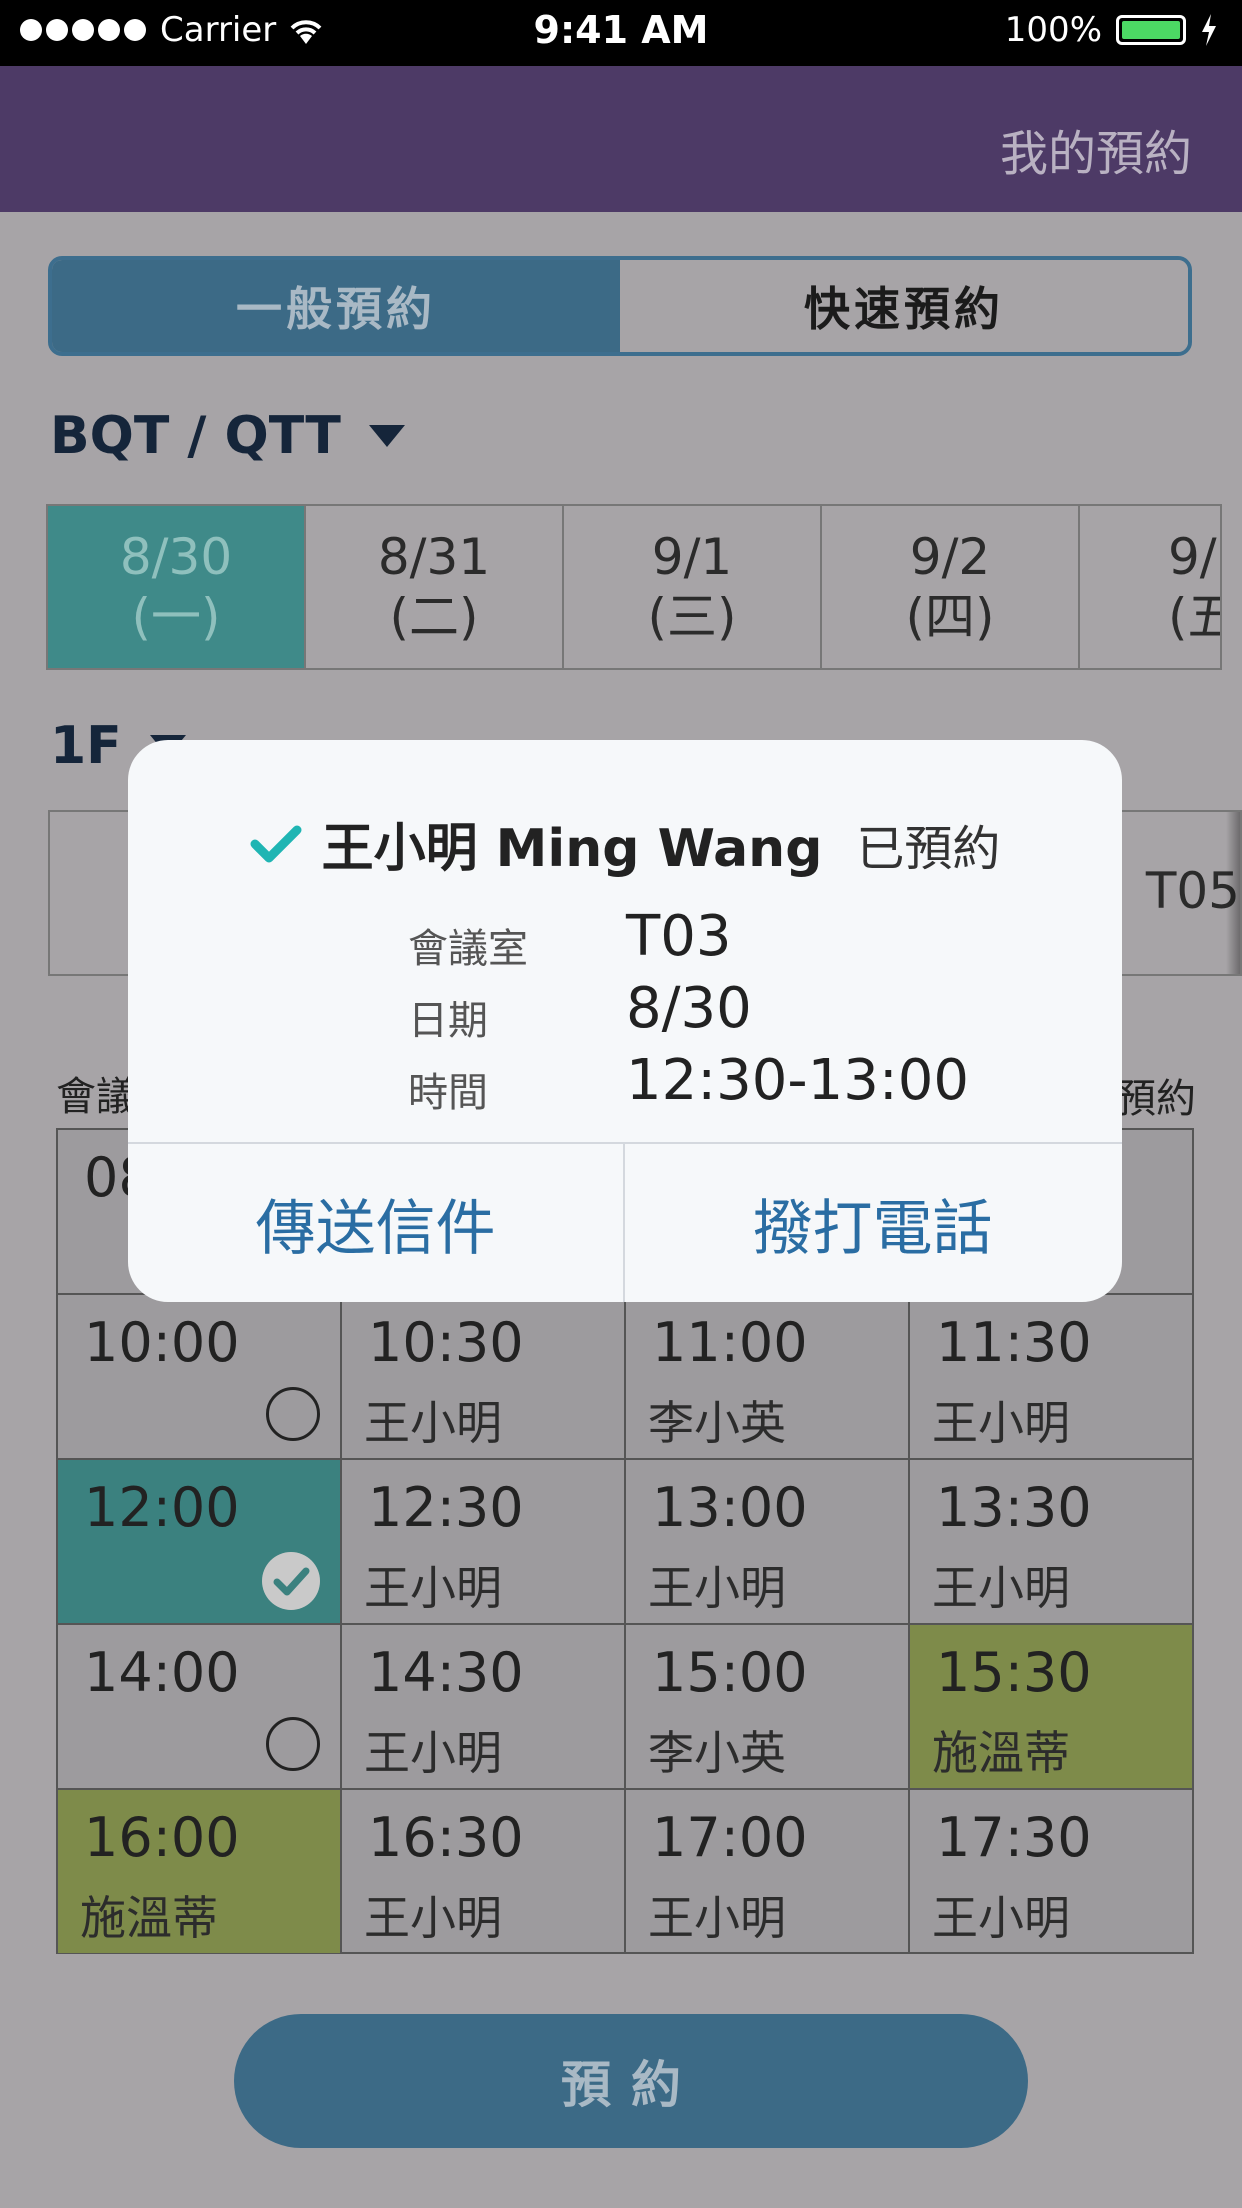 The image size is (1242, 2208). What do you see at coordinates (1050, 1706) in the screenshot?
I see `time-slot-highlight: 15:30 施溫蒂` at bounding box center [1050, 1706].